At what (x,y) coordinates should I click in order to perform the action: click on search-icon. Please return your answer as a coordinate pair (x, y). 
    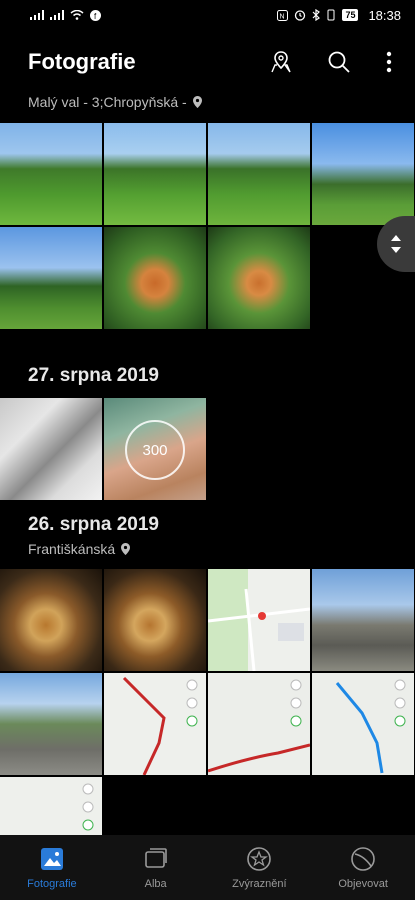
    Looking at the image, I should click on (339, 62).